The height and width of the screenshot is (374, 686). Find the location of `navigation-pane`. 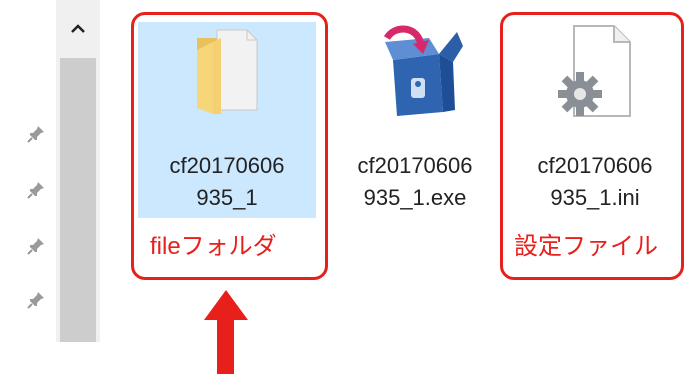

navigation-pane is located at coordinates (50, 187).